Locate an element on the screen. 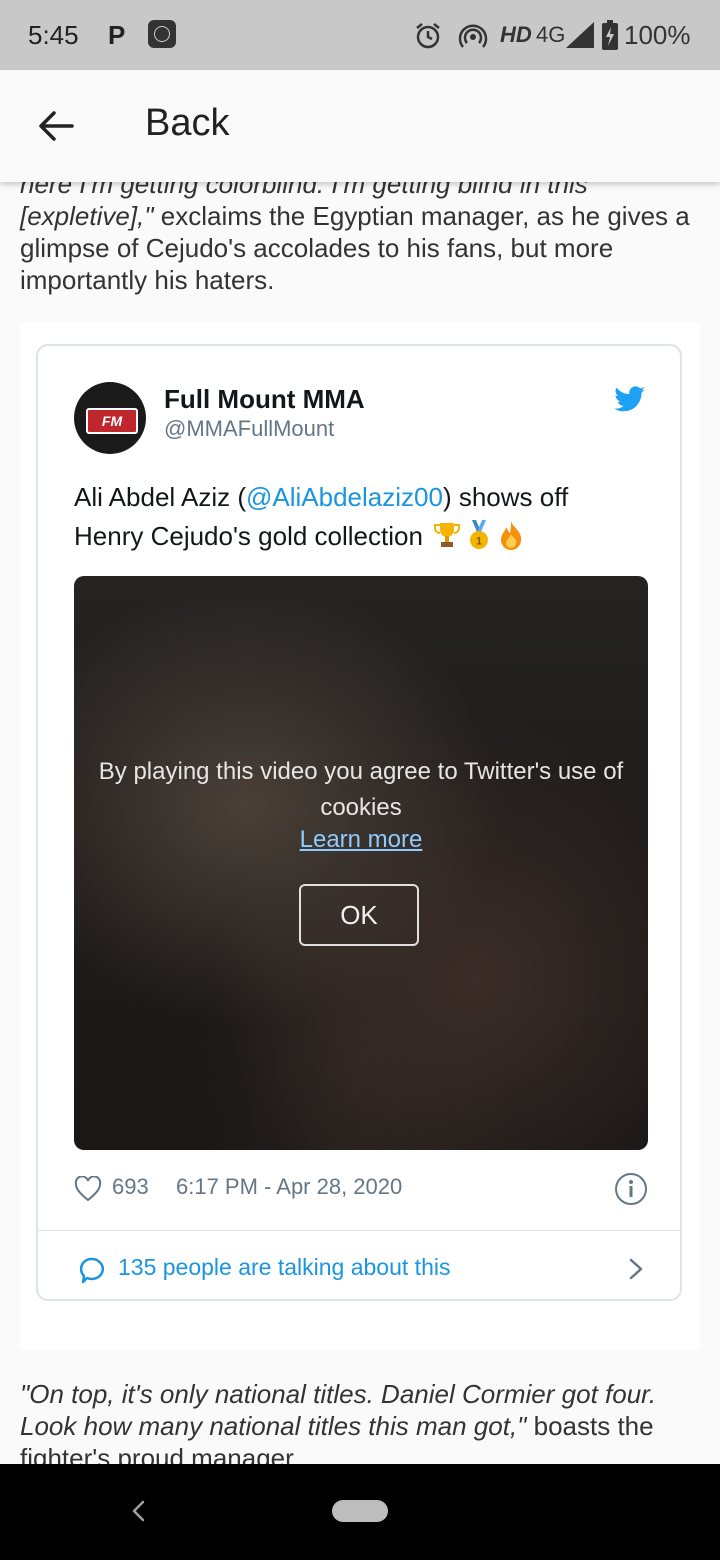  quote-italic-2: [expletive]," is located at coordinates (87, 216).